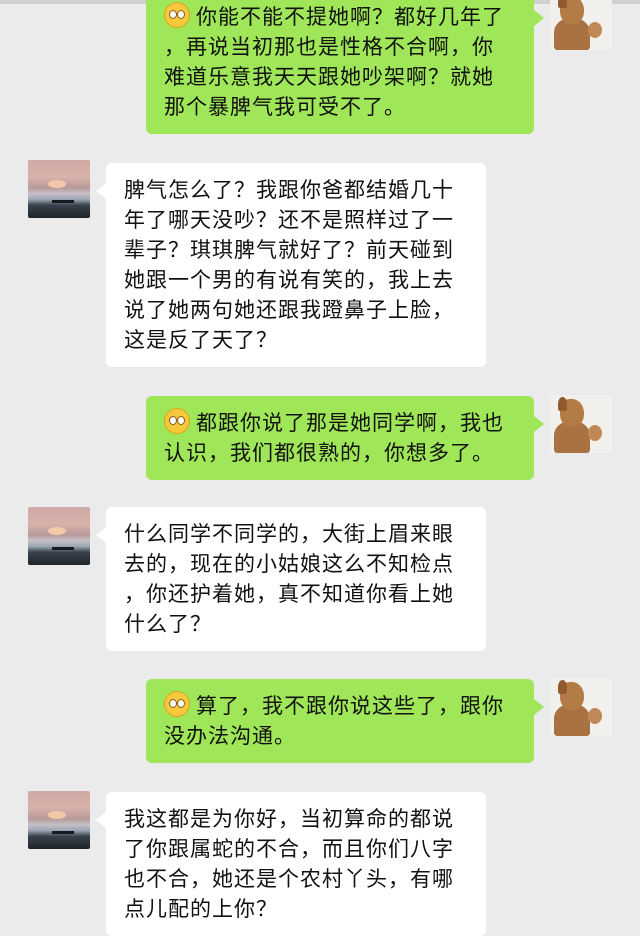 This screenshot has width=640, height=936. I want to click on message-line: 算了，我不跟你说这些了，跟你, so click(341, 706).